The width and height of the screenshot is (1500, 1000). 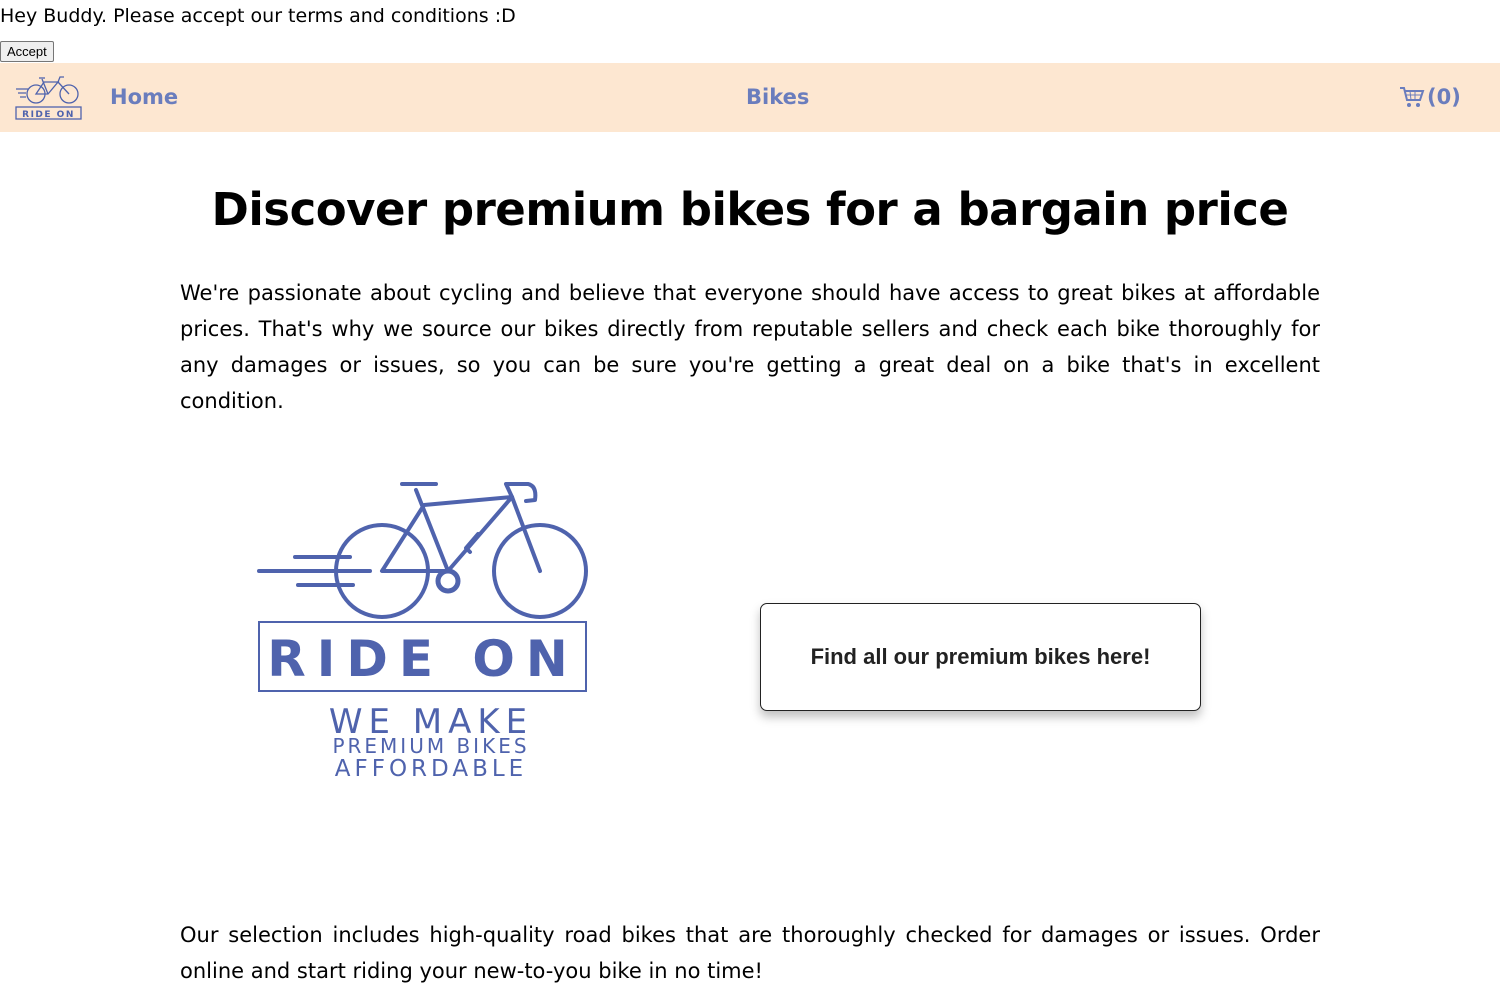 What do you see at coordinates (777, 97) in the screenshot?
I see `nav-bikes-link: Bikes` at bounding box center [777, 97].